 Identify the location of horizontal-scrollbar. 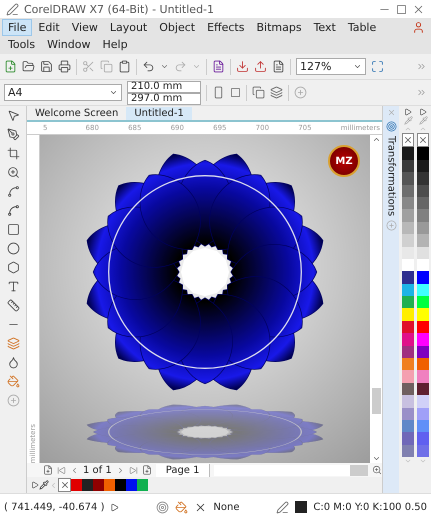
(291, 470).